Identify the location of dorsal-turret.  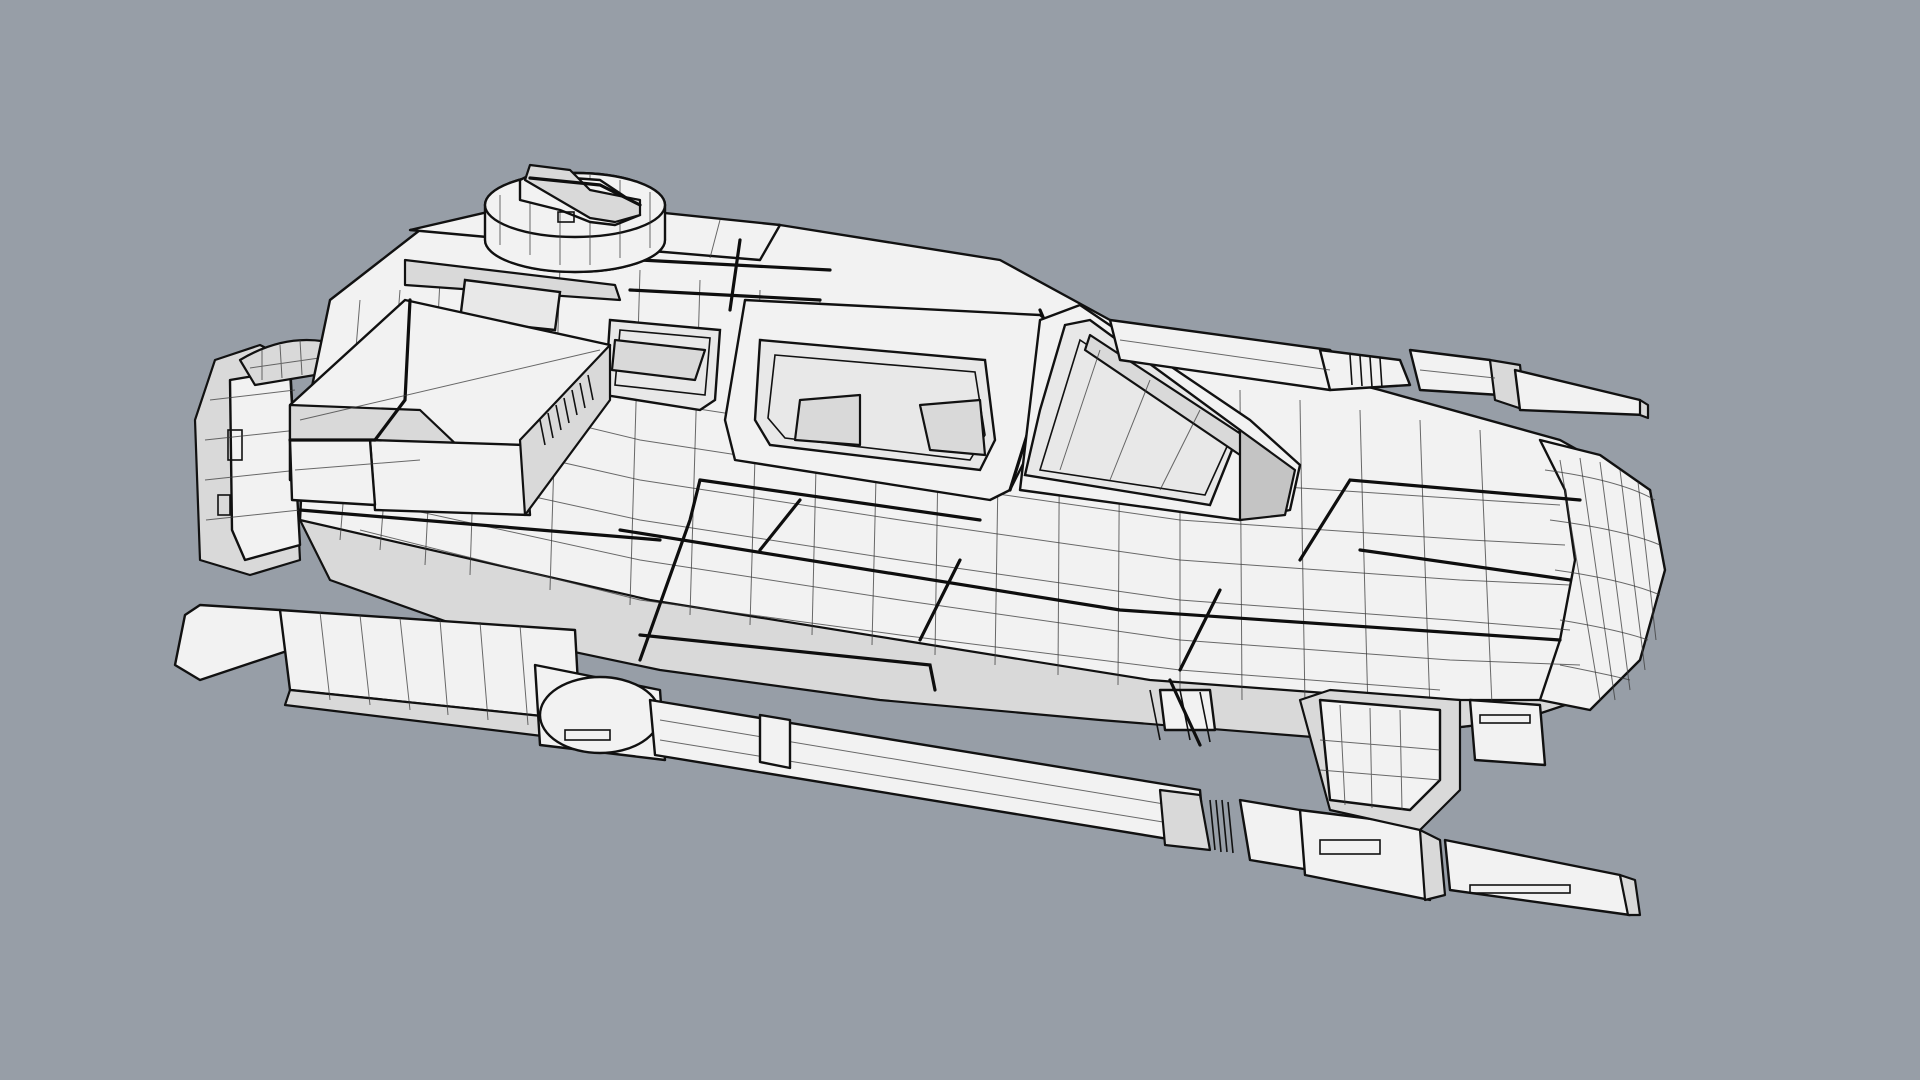
(575, 218).